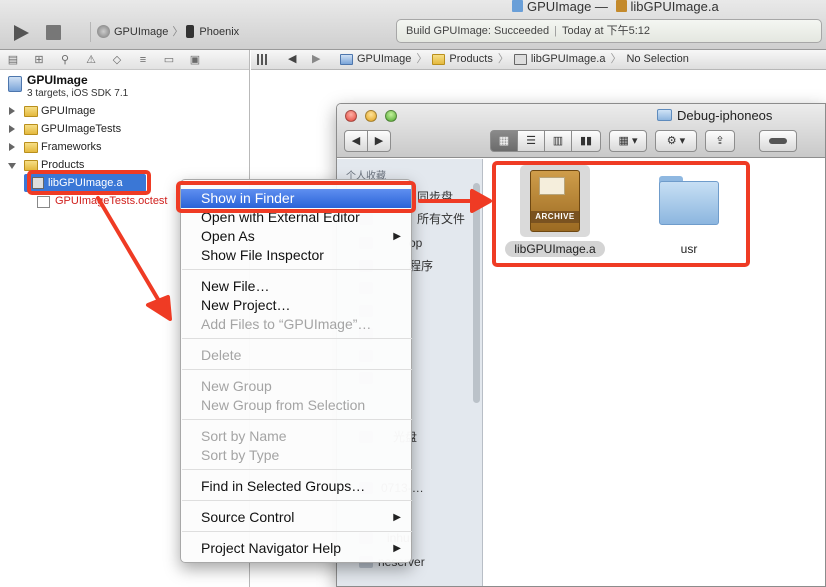 The image size is (826, 587). Describe the element at coordinates (103, 31) in the screenshot. I see `scheme-icon` at that location.